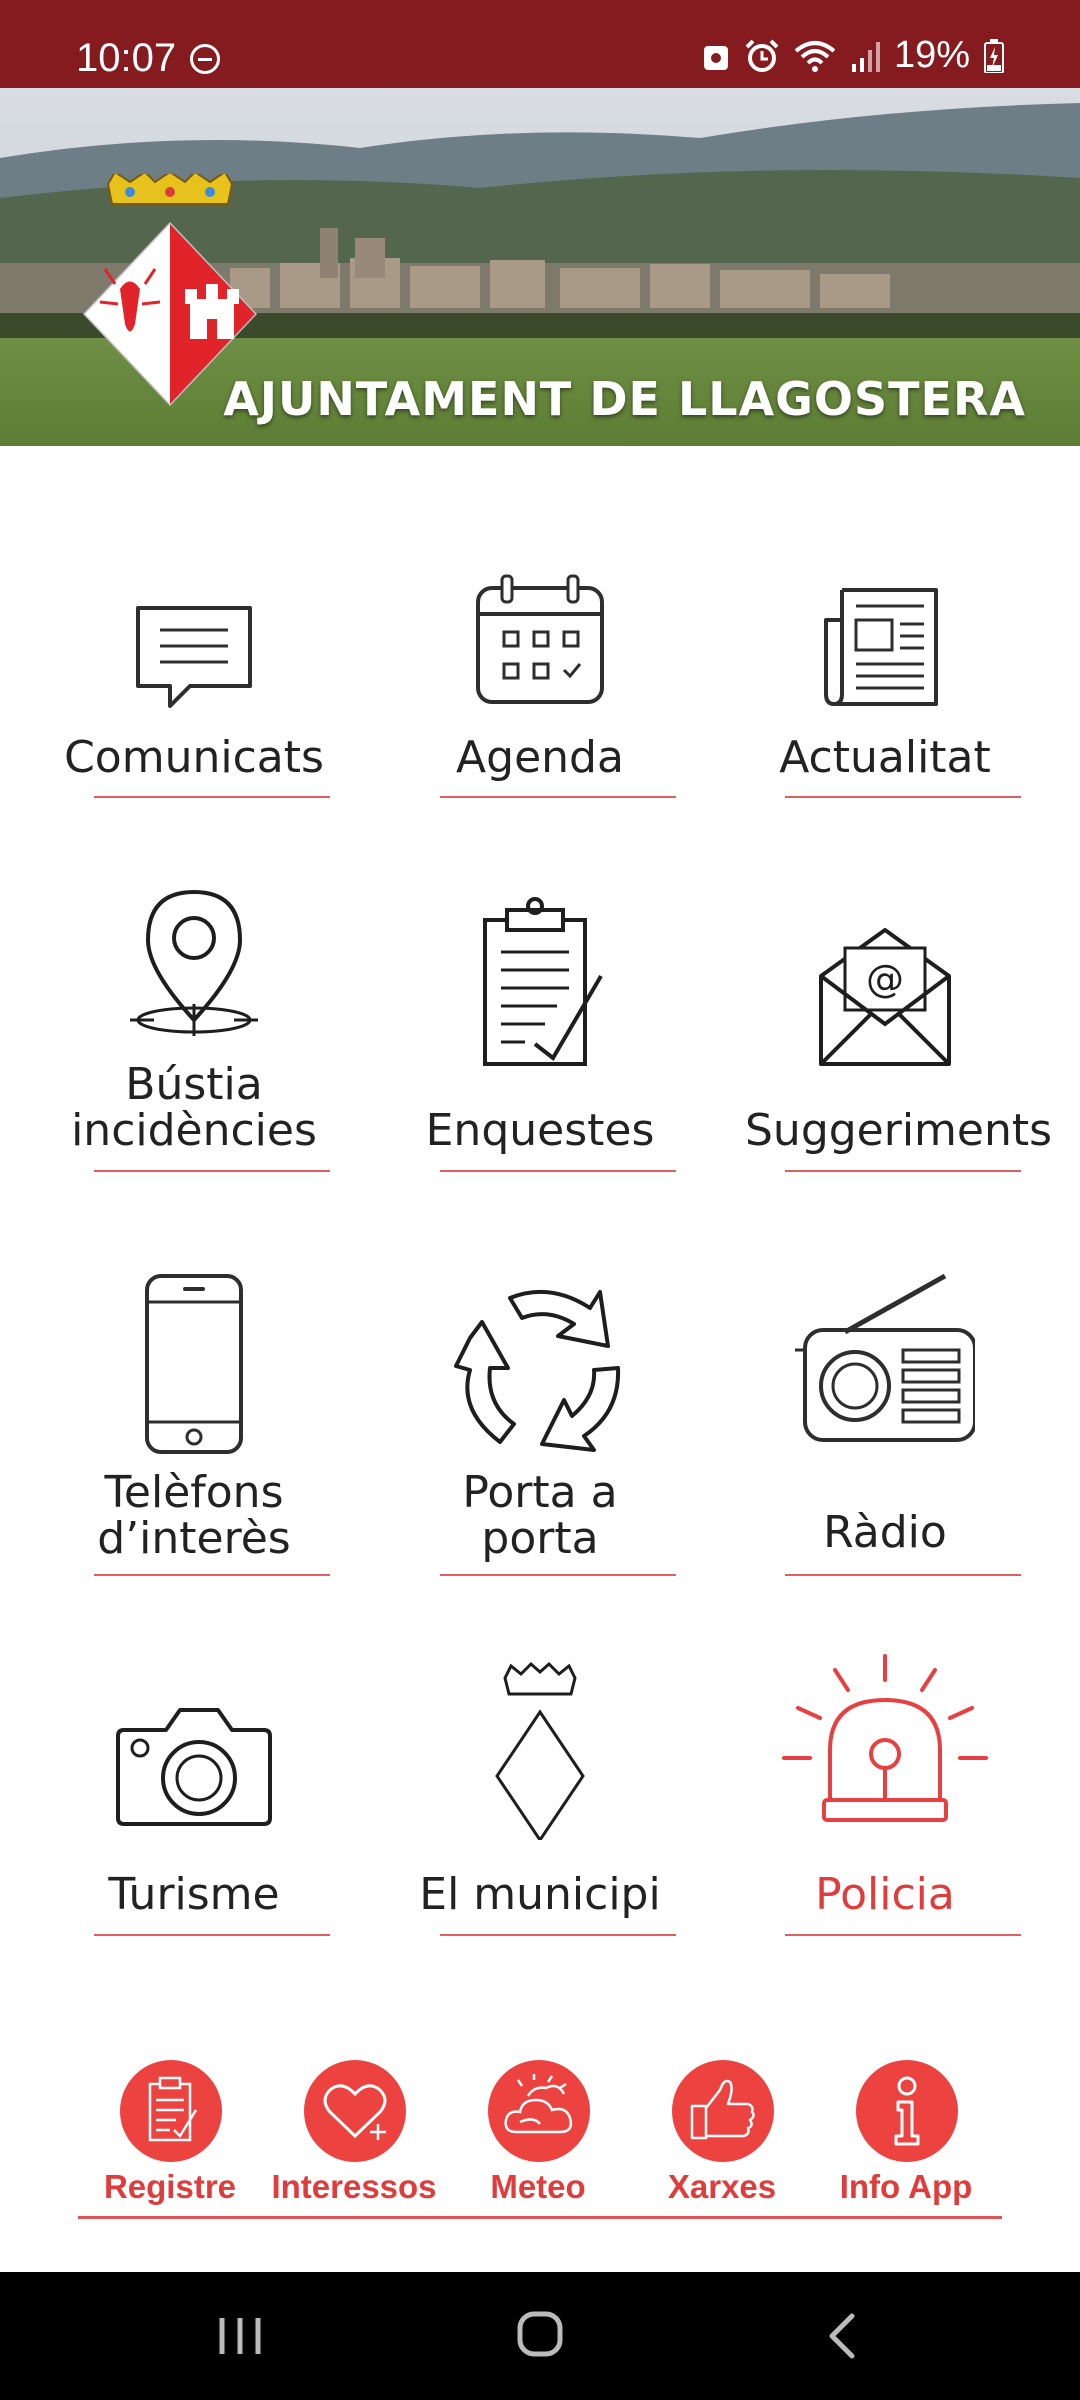  I want to click on camera-icon, so click(194, 1767).